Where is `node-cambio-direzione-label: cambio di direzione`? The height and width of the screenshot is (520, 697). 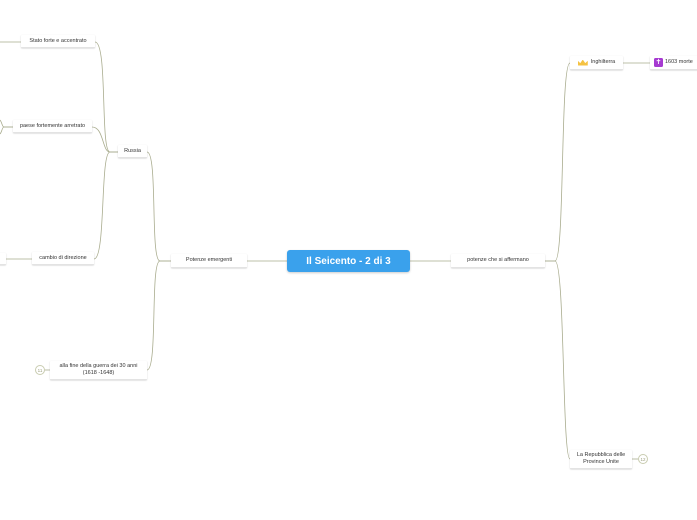
node-cambio-direzione-label: cambio di direzione is located at coordinates (63, 257).